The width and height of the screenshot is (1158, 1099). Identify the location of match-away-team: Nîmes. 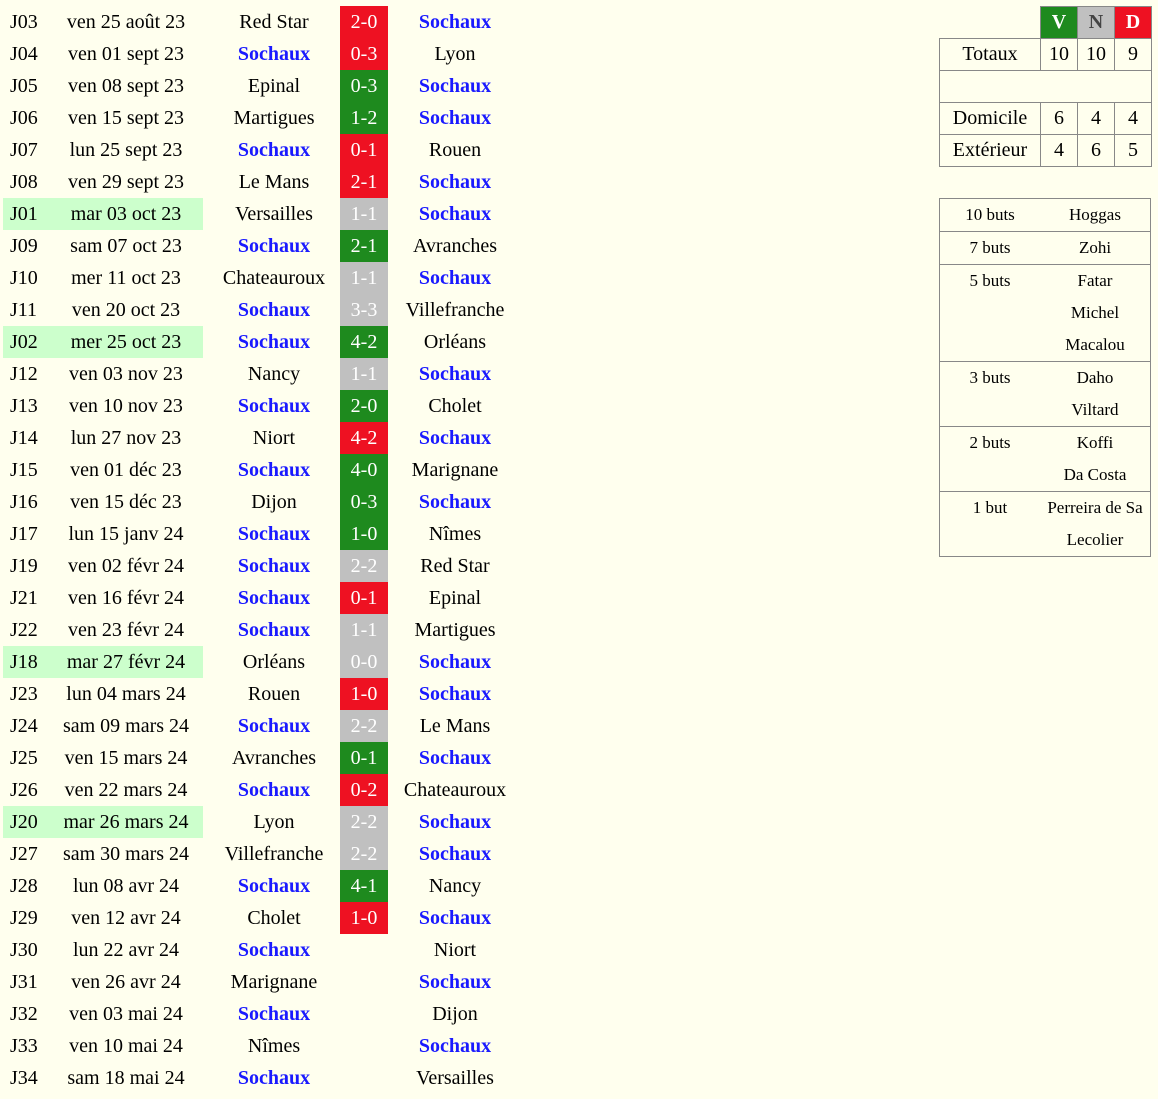
(455, 534).